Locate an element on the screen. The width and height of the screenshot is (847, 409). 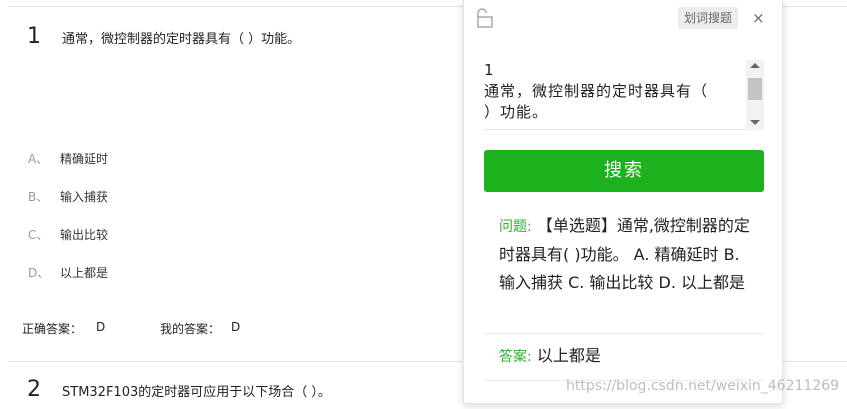
scroll-down-icon is located at coordinates (755, 122).